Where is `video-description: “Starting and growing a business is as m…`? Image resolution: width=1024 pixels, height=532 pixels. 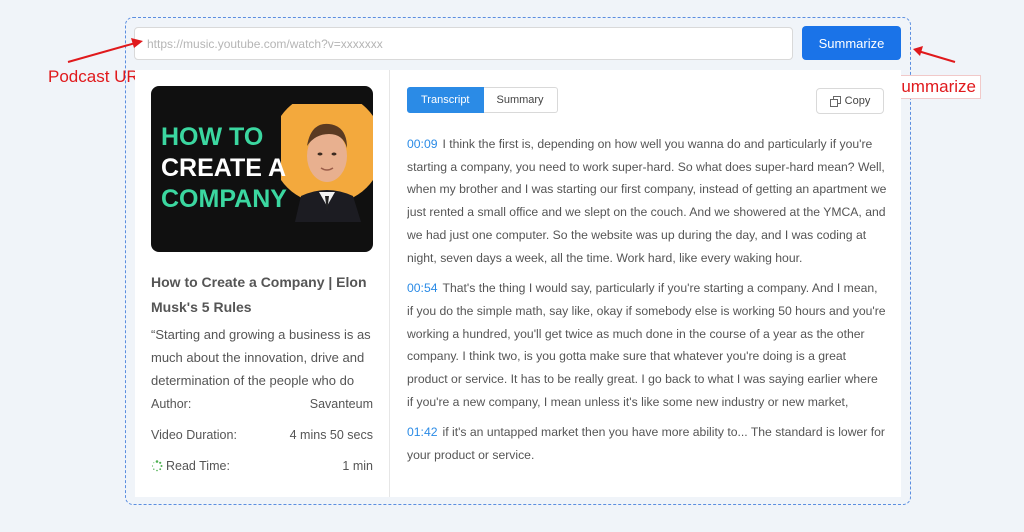
video-description: “Starting and growing a business is as m… is located at coordinates (261, 357).